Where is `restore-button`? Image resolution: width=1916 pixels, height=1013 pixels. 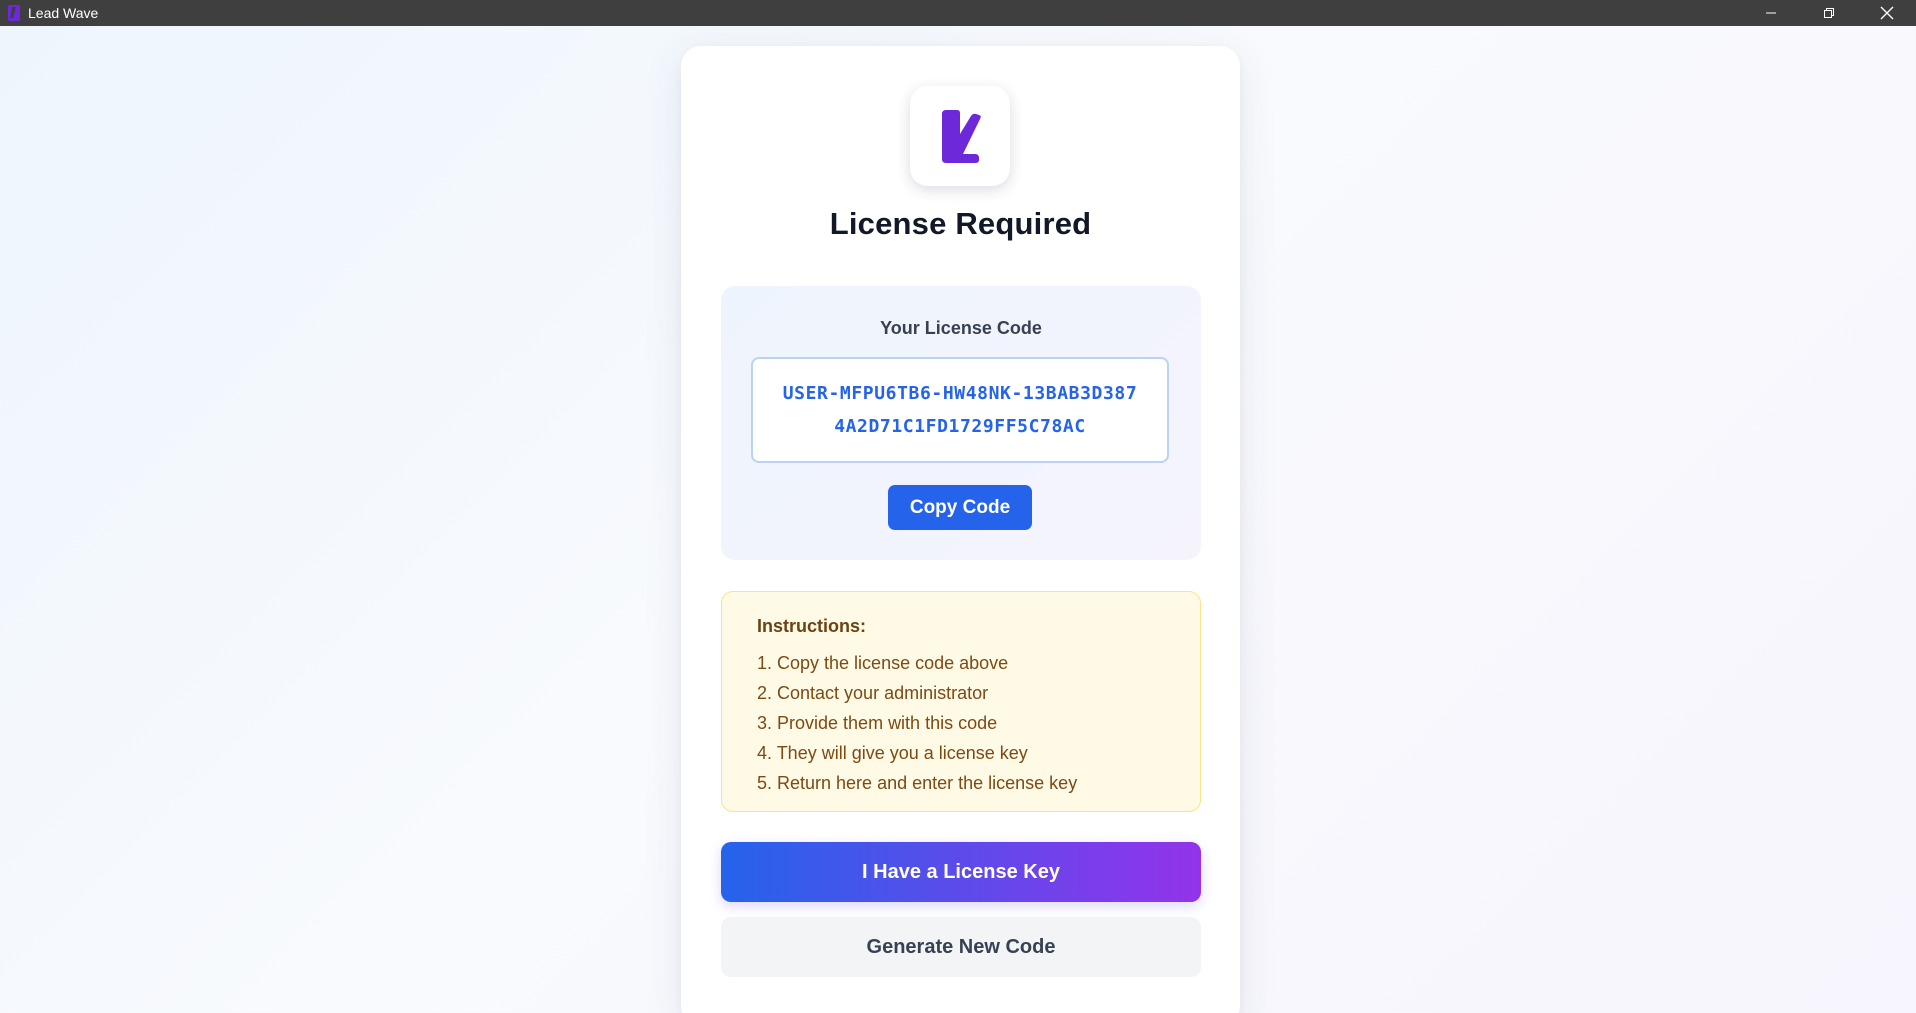
restore-button is located at coordinates (1829, 13).